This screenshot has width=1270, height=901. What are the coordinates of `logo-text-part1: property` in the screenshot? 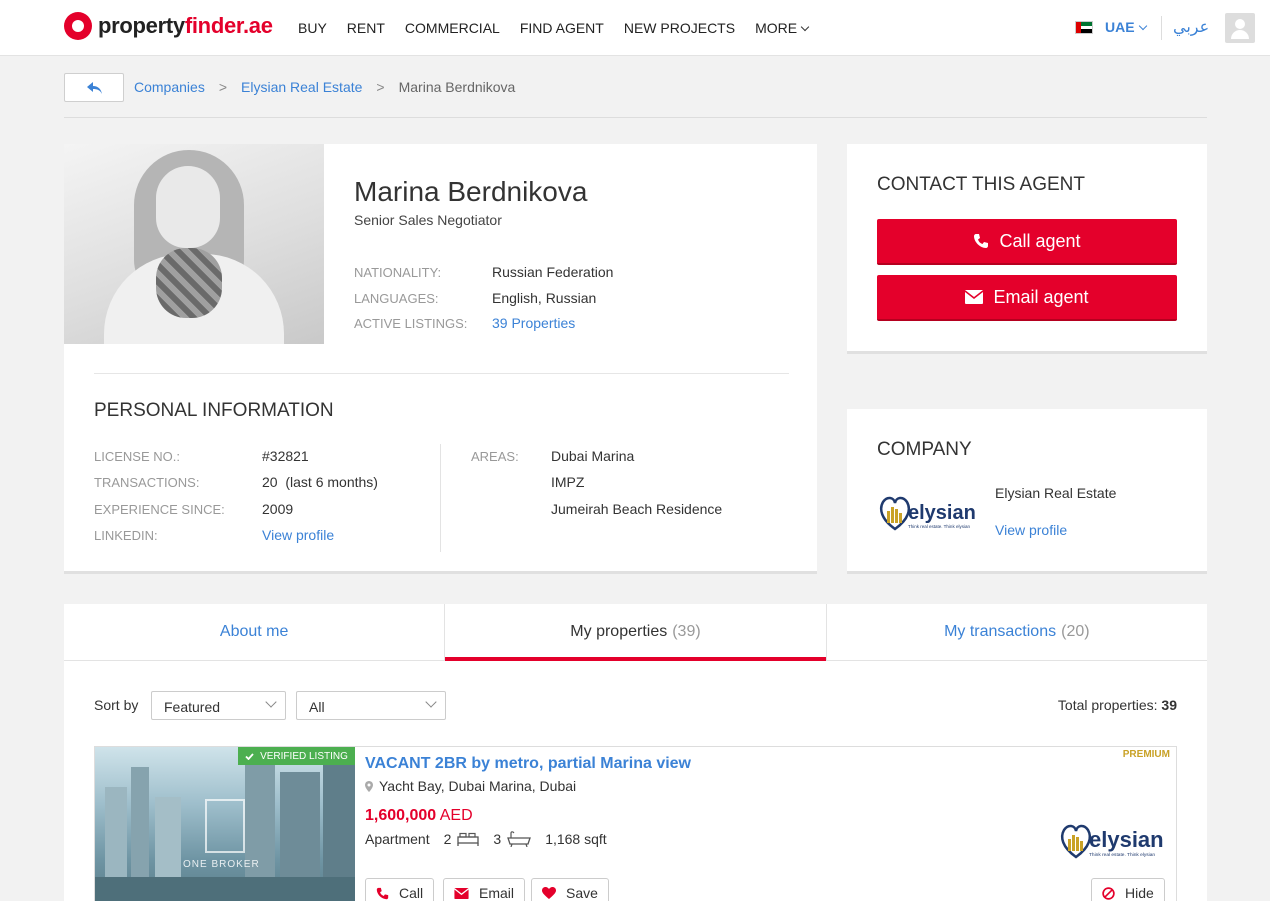 It's located at (141, 25).